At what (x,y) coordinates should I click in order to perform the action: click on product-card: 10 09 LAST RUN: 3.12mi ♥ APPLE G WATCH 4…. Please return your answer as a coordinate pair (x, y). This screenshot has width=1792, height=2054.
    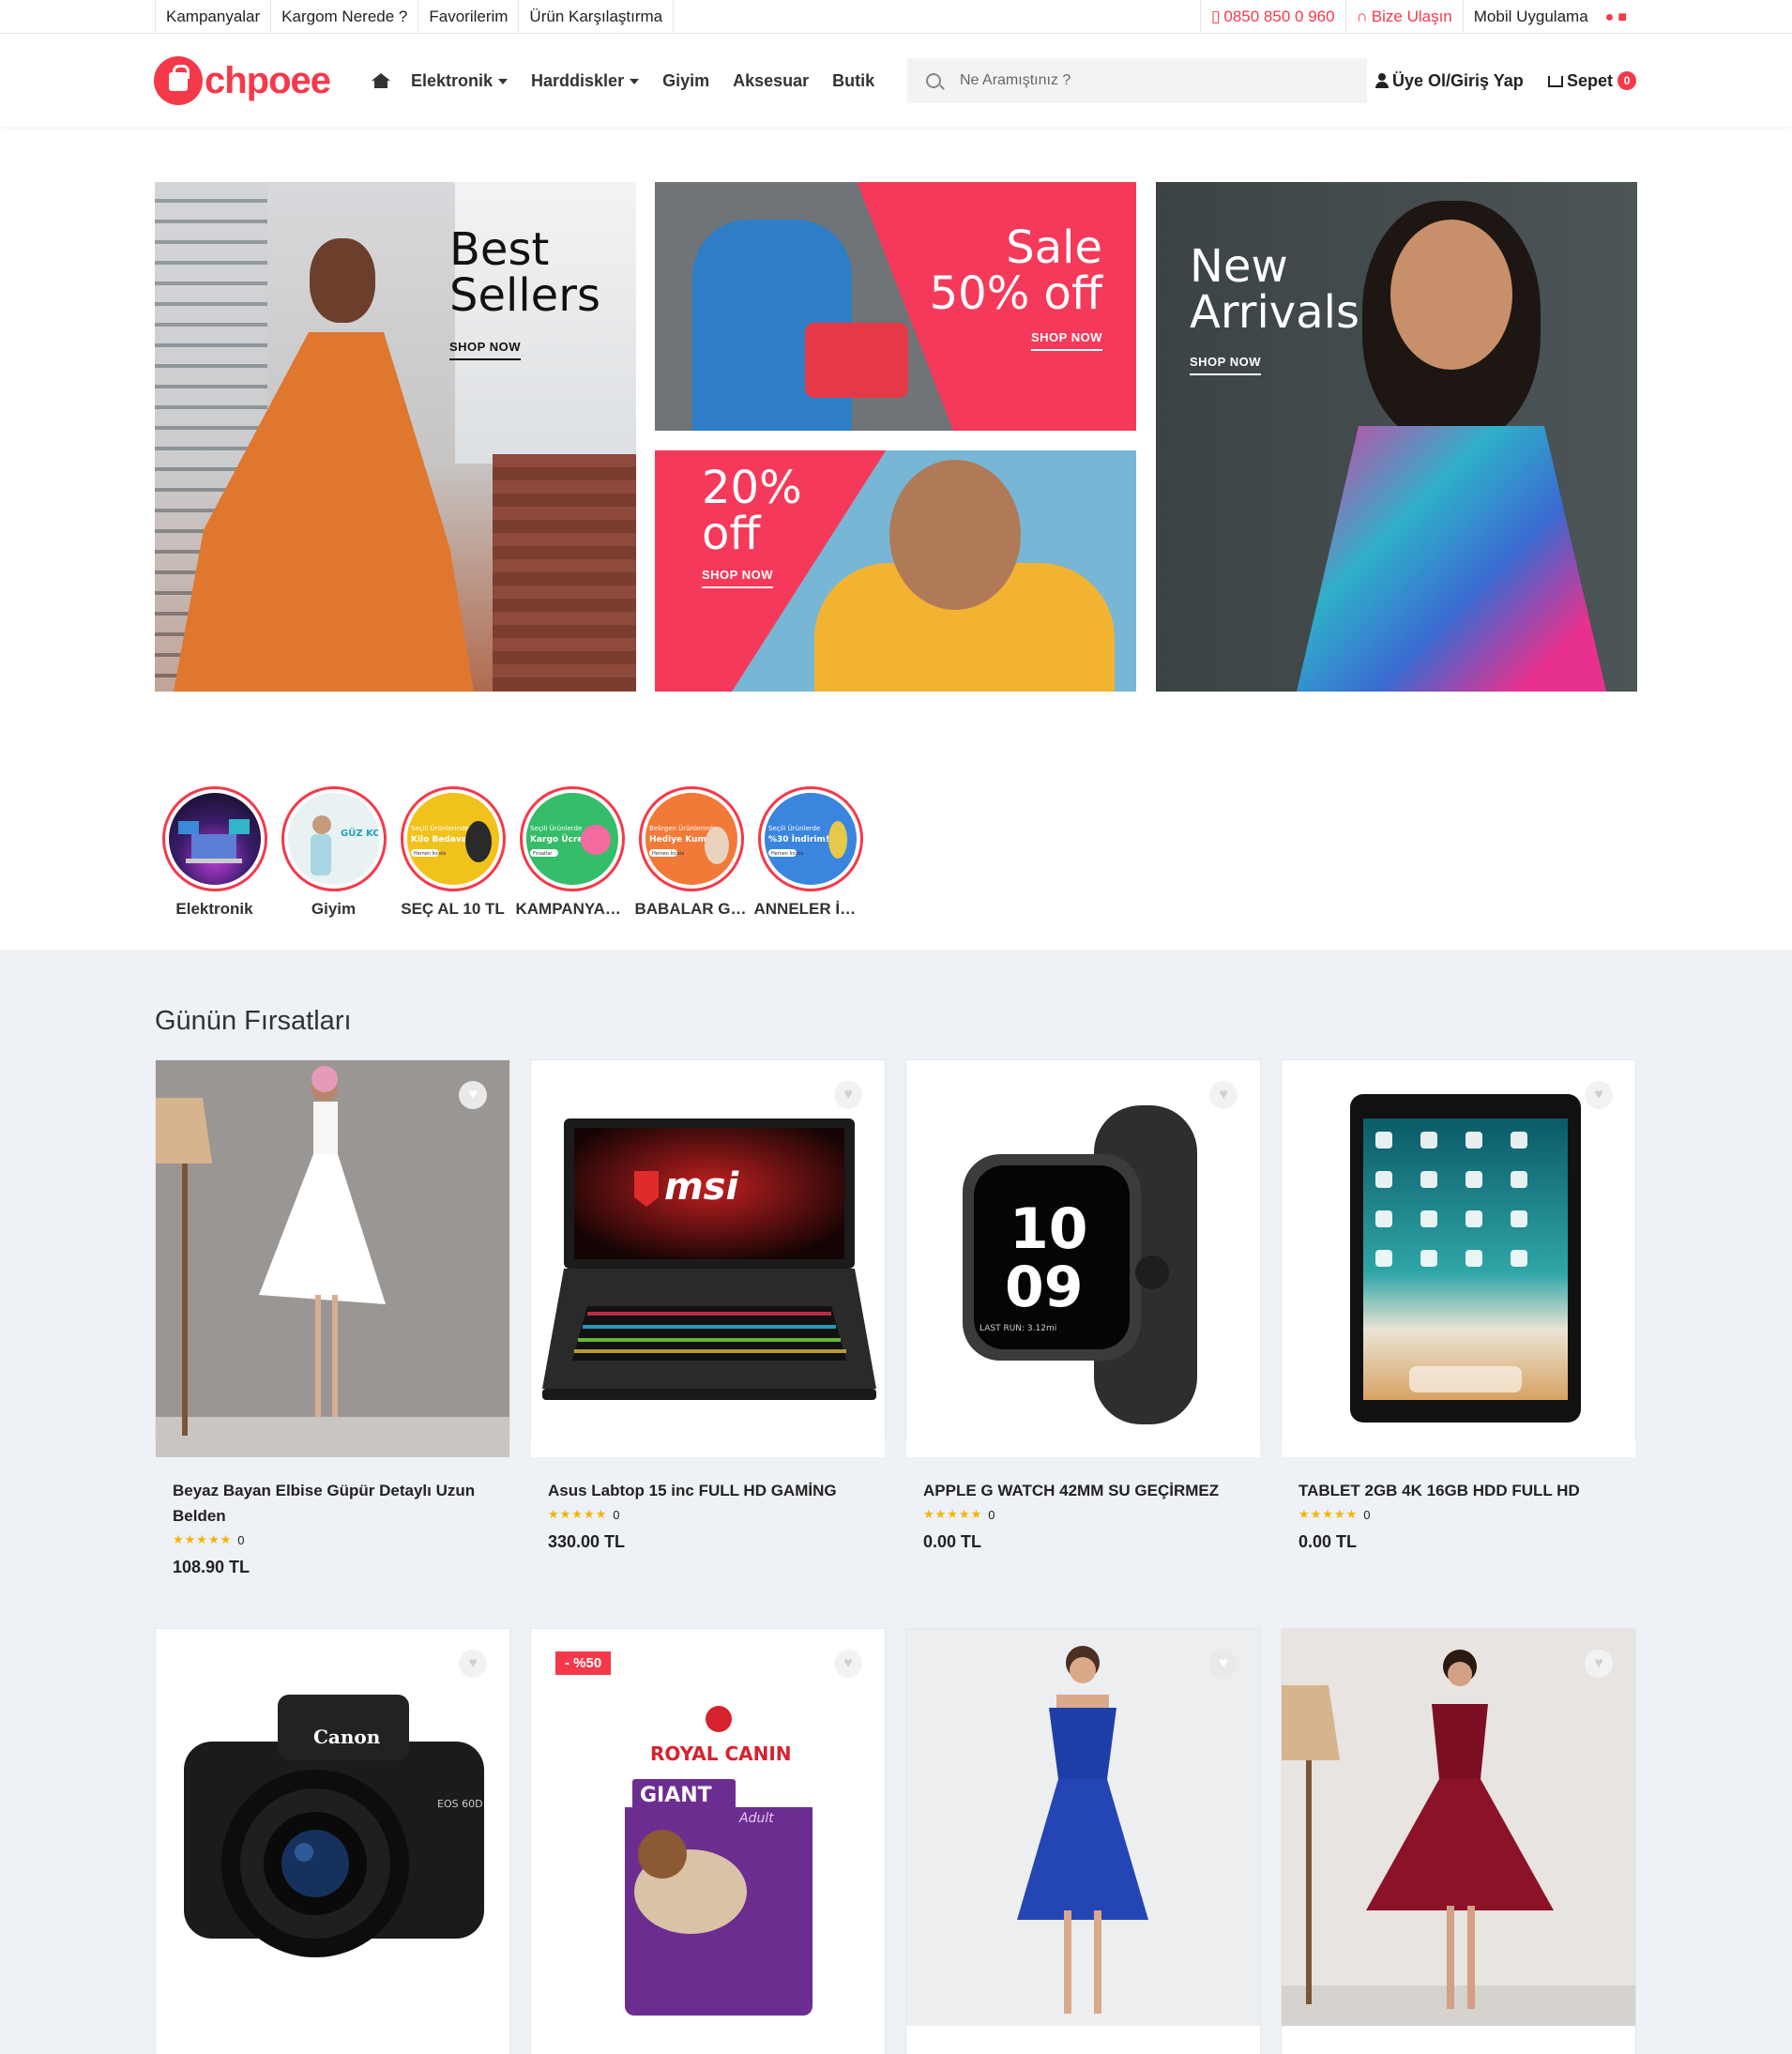
    Looking at the image, I should click on (1083, 1305).